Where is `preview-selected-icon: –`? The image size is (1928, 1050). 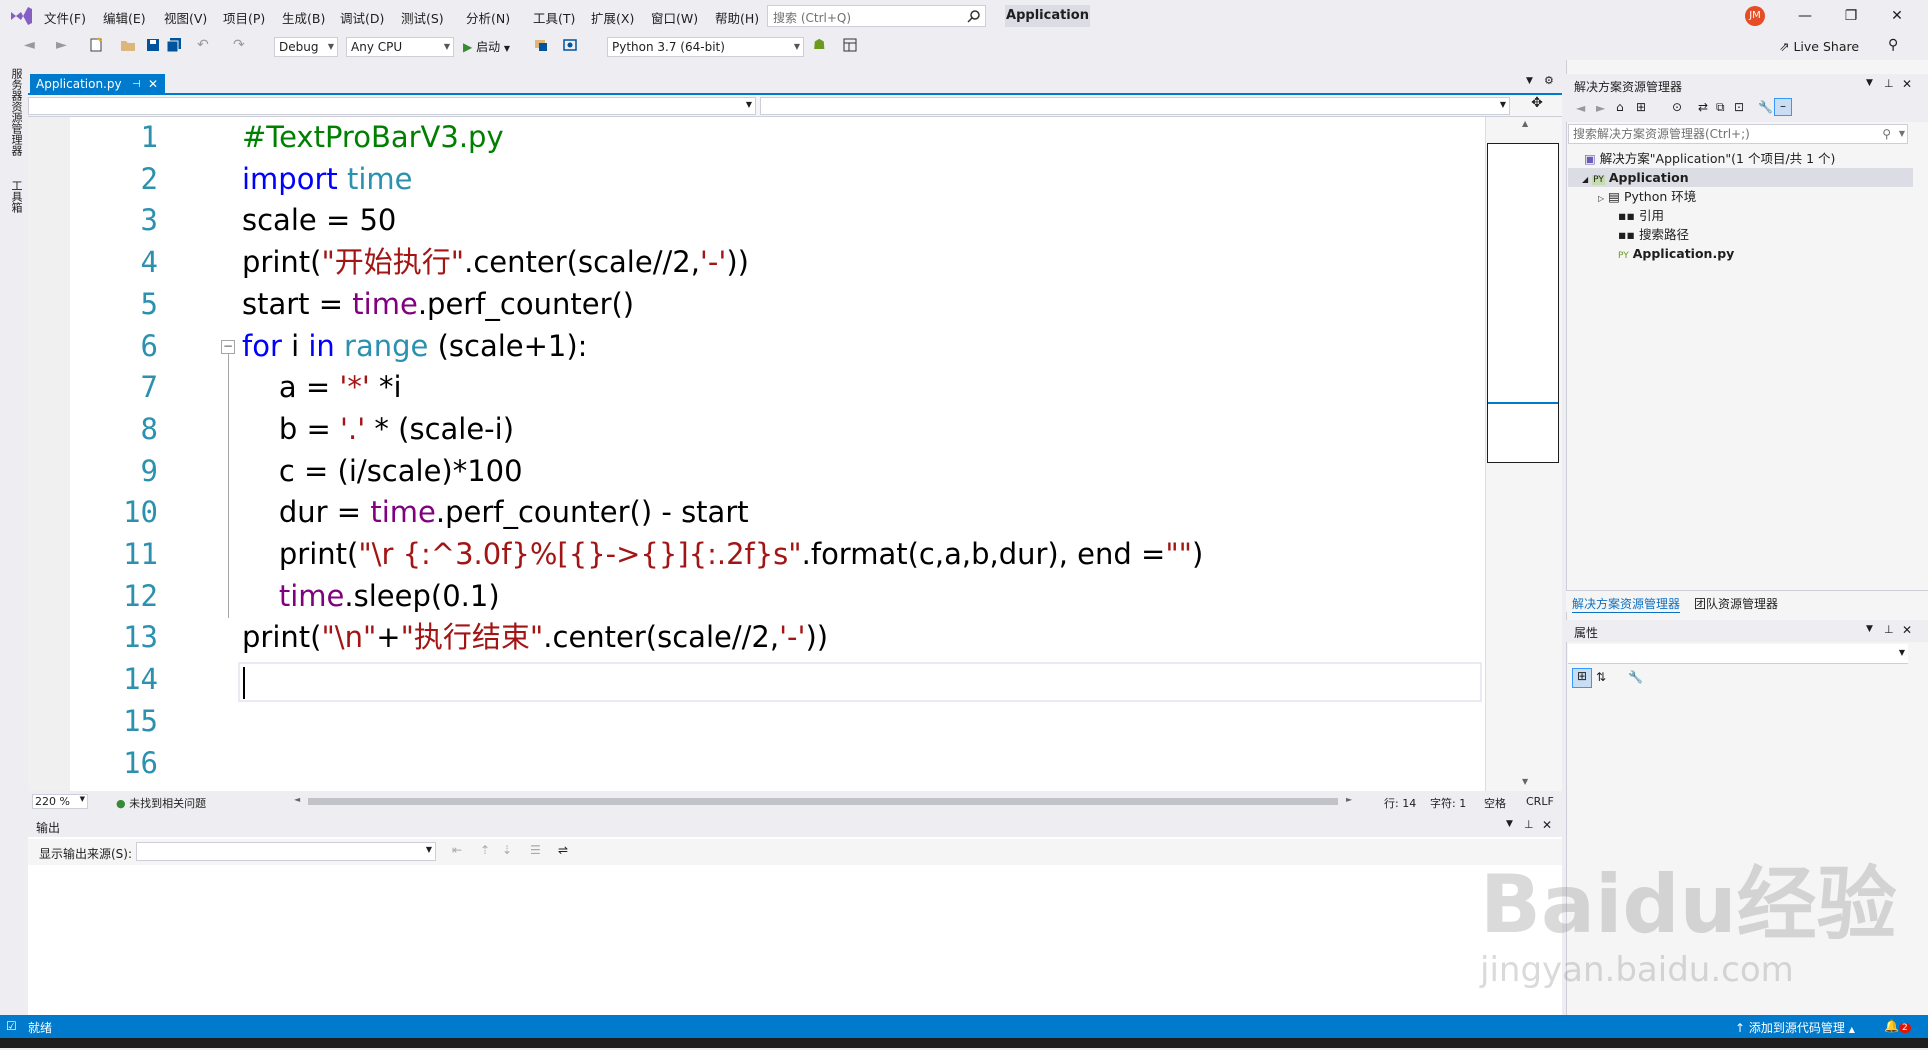 preview-selected-icon: – is located at coordinates (1783, 107).